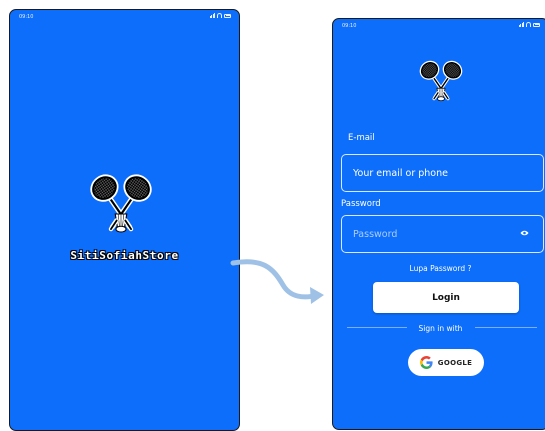 The width and height of the screenshot is (545, 431). What do you see at coordinates (361, 204) in the screenshot?
I see `password-label: Password` at bounding box center [361, 204].